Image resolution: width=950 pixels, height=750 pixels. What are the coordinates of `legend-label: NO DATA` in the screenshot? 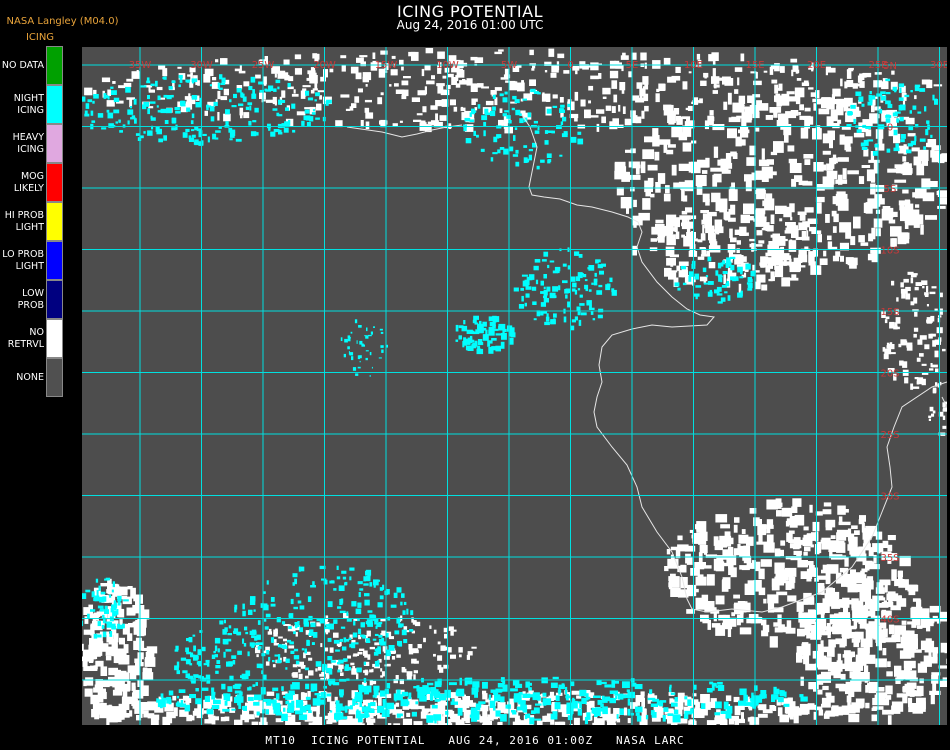 It's located at (22, 65).